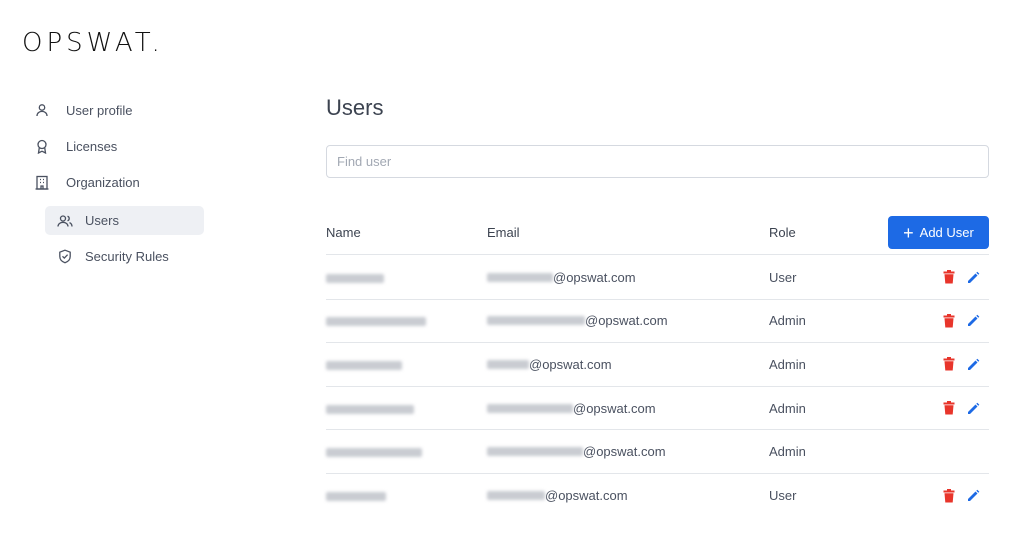  What do you see at coordinates (908, 232) in the screenshot?
I see `plus-icon: +` at bounding box center [908, 232].